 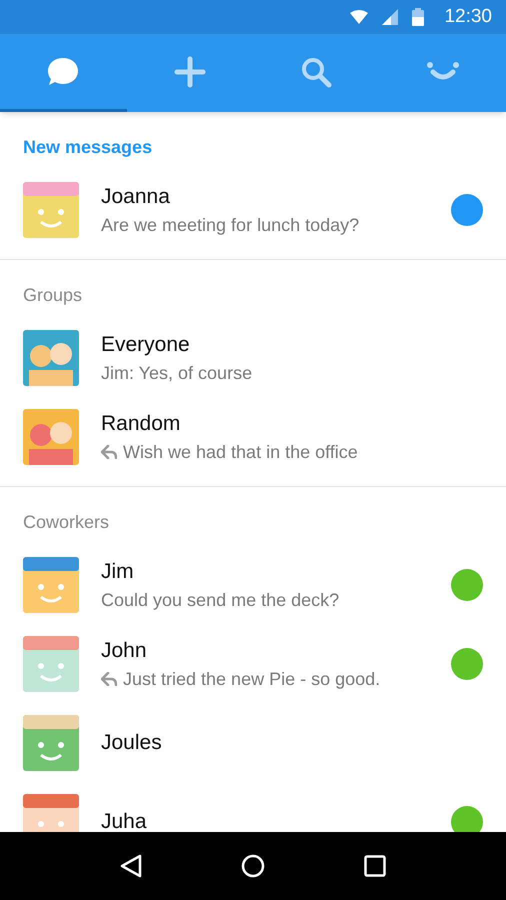 What do you see at coordinates (375, 866) in the screenshot?
I see `recents-icon` at bounding box center [375, 866].